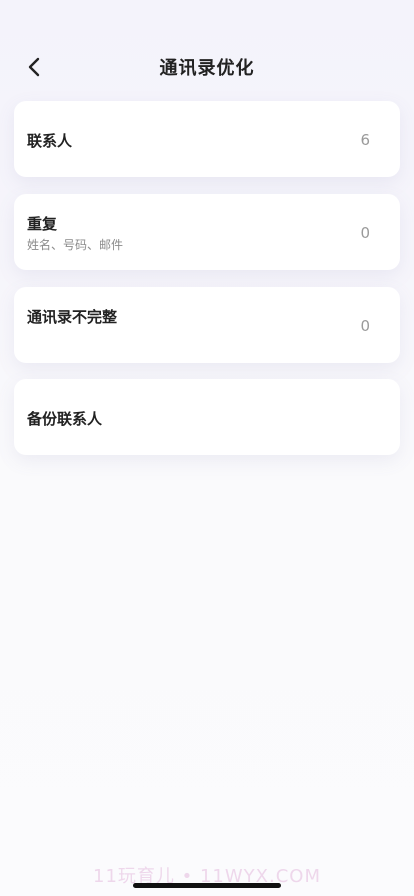  What do you see at coordinates (50, 141) in the screenshot?
I see `contacts-title: 联系人` at bounding box center [50, 141].